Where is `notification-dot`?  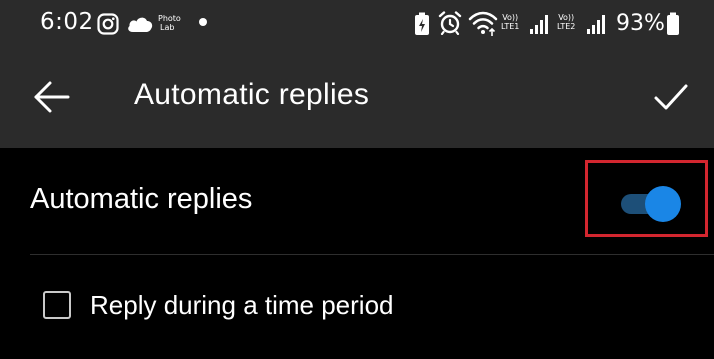 notification-dot is located at coordinates (203, 22).